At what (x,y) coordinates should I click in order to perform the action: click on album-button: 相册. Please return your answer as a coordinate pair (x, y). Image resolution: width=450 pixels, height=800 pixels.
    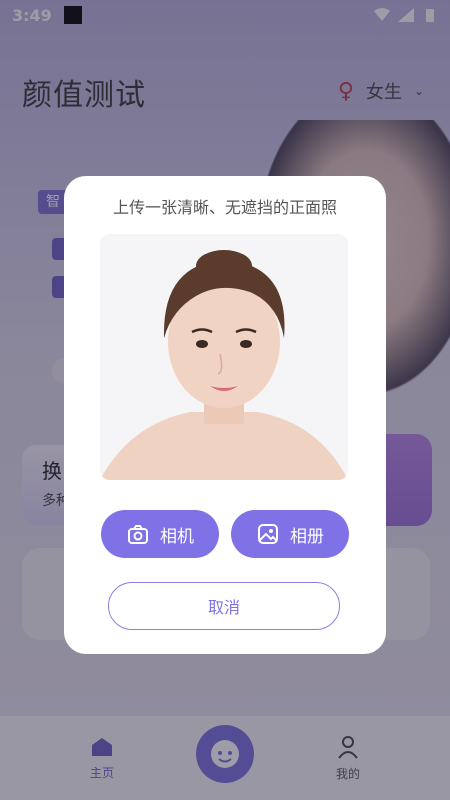
    Looking at the image, I should click on (290, 534).